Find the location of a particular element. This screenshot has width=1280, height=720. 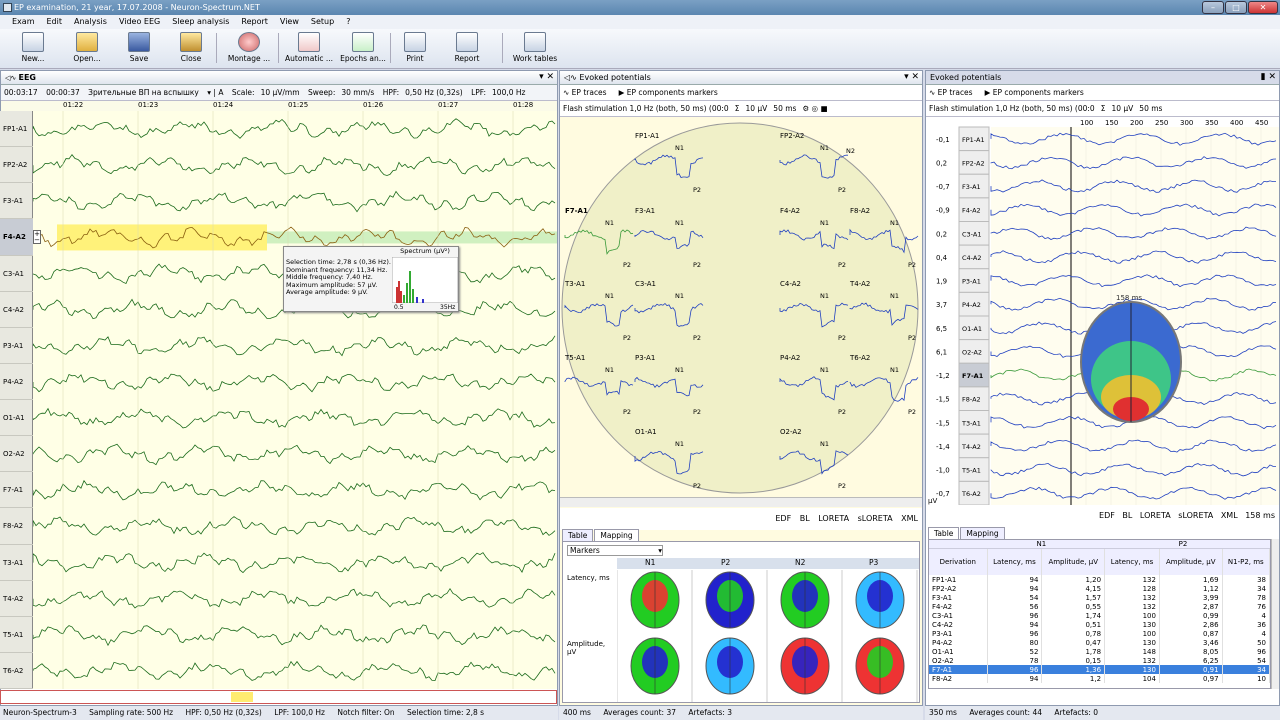

menu-setup: Setup is located at coordinates (322, 22).